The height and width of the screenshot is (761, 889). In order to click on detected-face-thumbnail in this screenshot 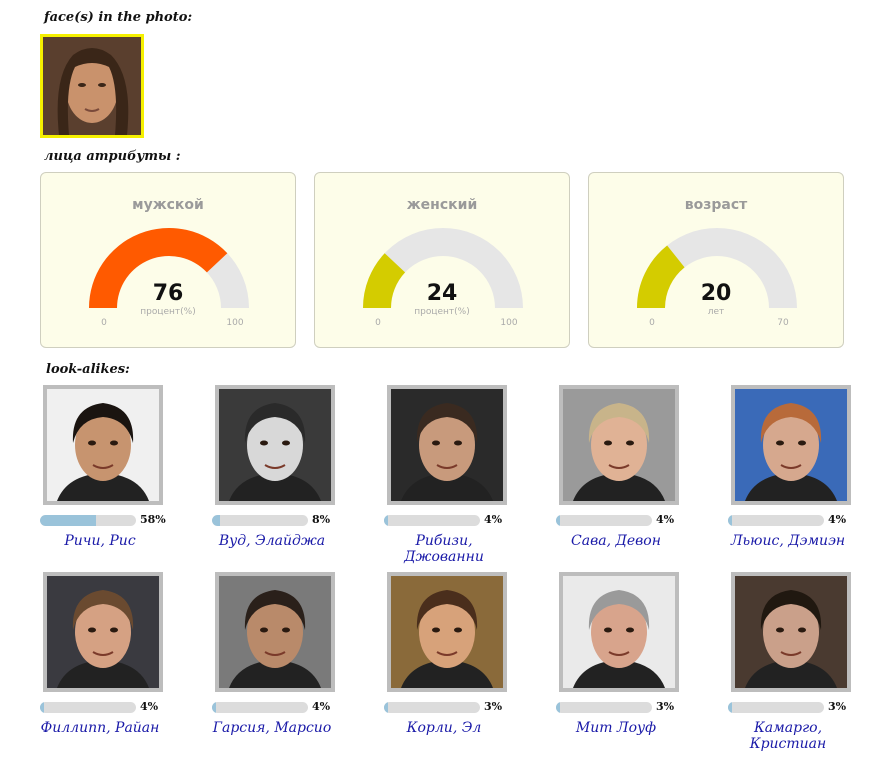, I will do `click(92, 86)`.